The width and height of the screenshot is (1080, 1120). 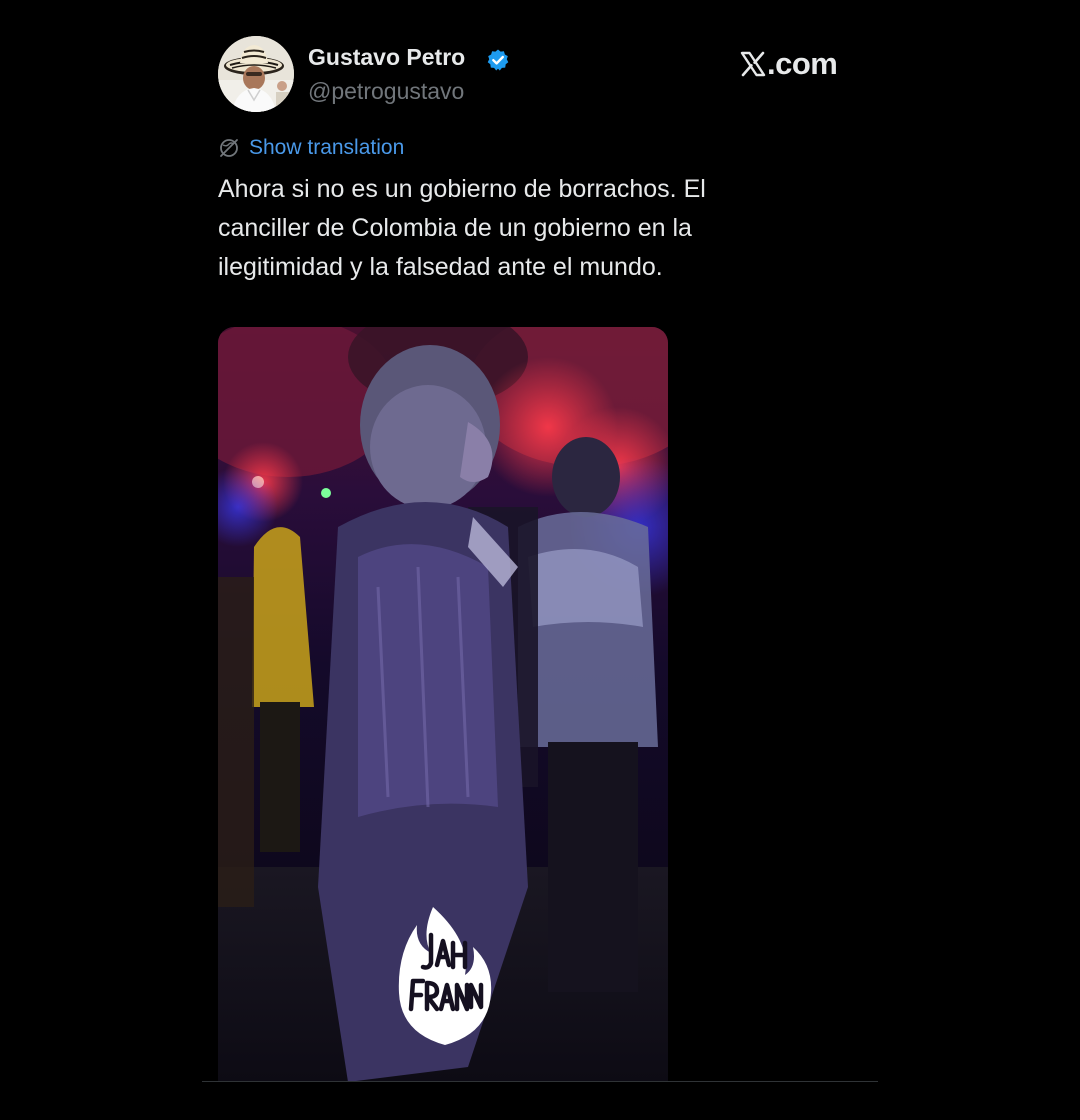 I want to click on translation-row: Show translation, so click(x=311, y=148).